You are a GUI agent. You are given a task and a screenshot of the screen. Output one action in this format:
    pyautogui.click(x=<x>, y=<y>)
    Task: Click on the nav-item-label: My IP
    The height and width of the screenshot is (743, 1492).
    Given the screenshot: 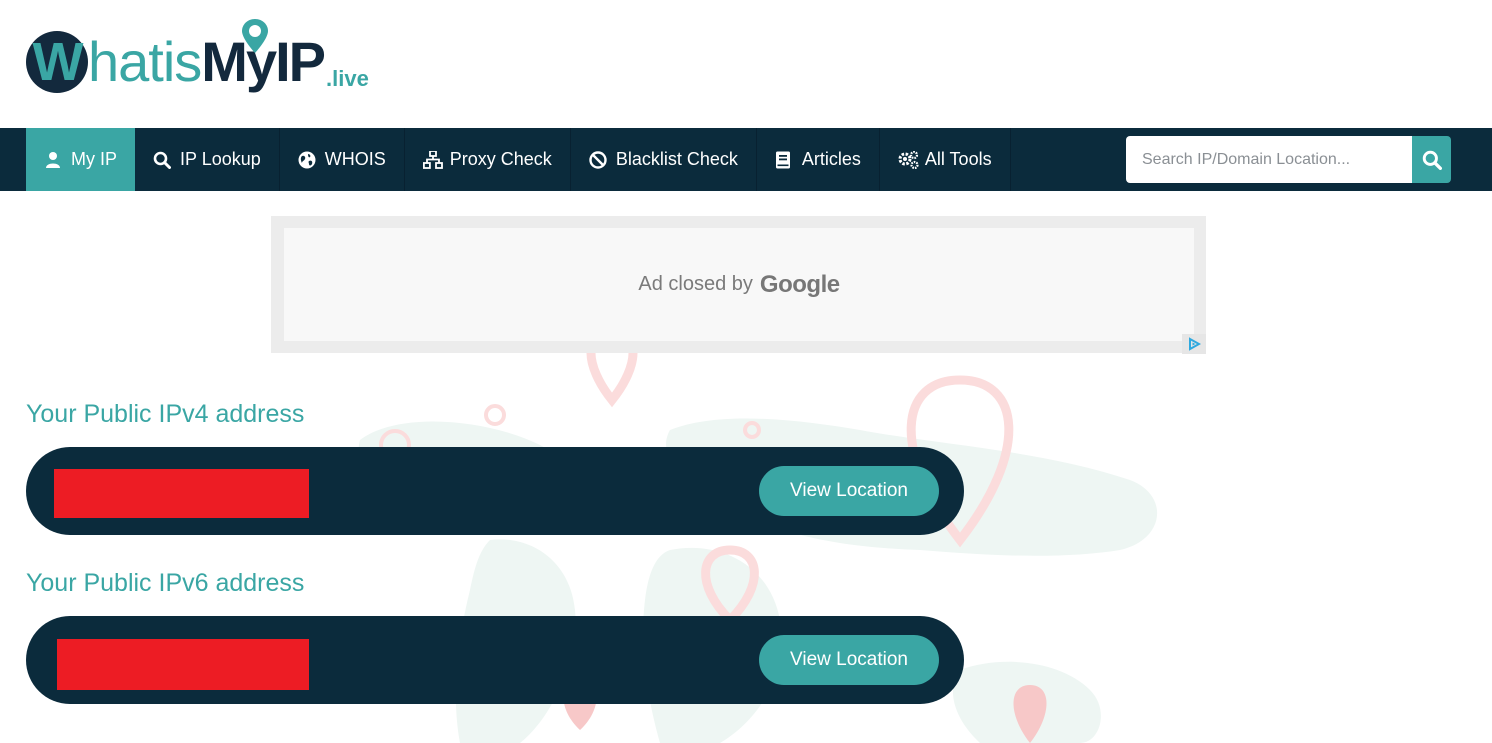 What is the action you would take?
    pyautogui.click(x=94, y=159)
    